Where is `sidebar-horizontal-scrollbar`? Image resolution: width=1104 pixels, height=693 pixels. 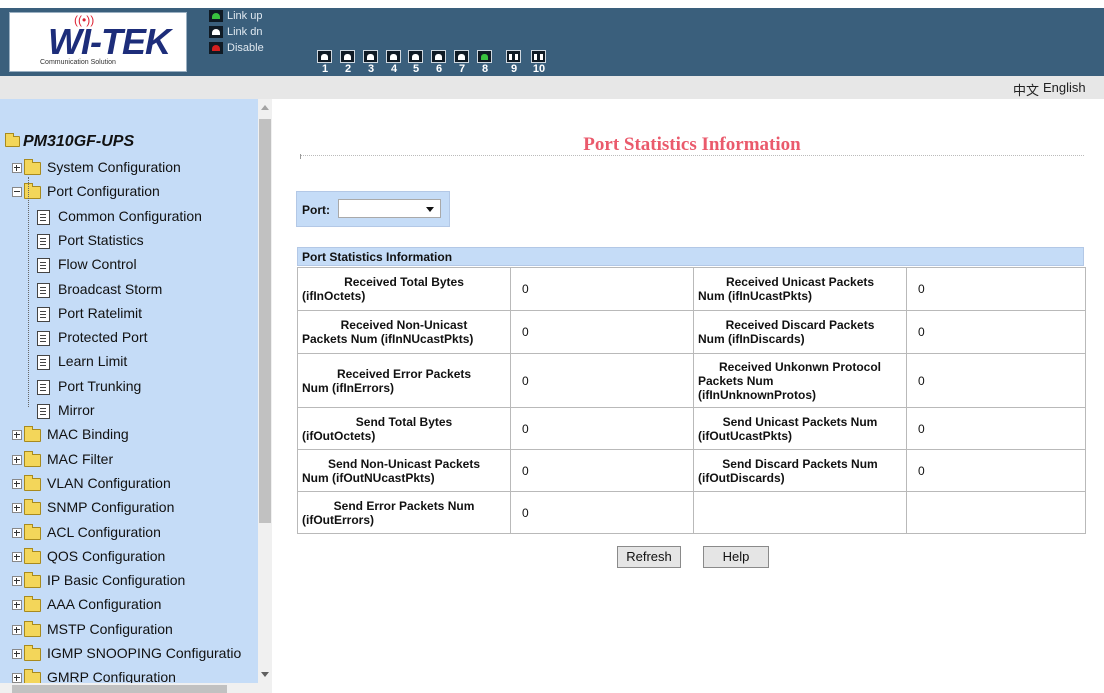 sidebar-horizontal-scrollbar is located at coordinates (136, 688).